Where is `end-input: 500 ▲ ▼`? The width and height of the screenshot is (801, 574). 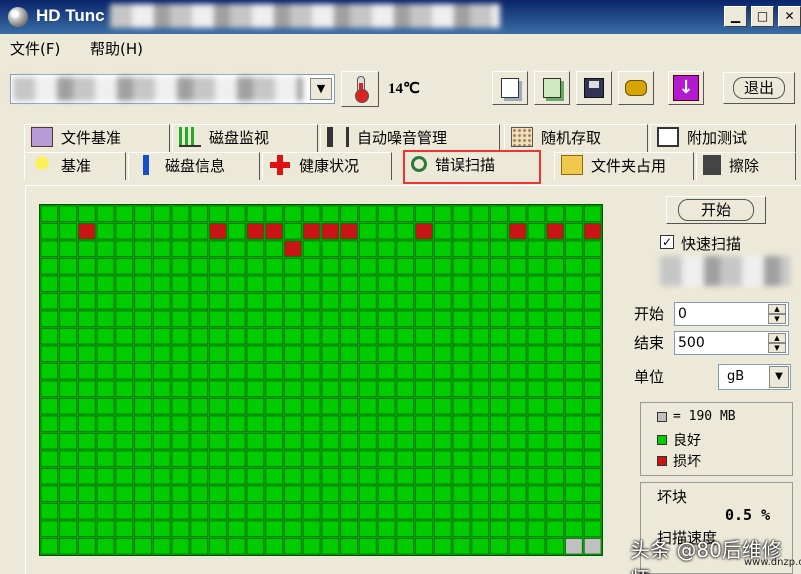 end-input: 500 ▲ ▼ is located at coordinates (731, 343).